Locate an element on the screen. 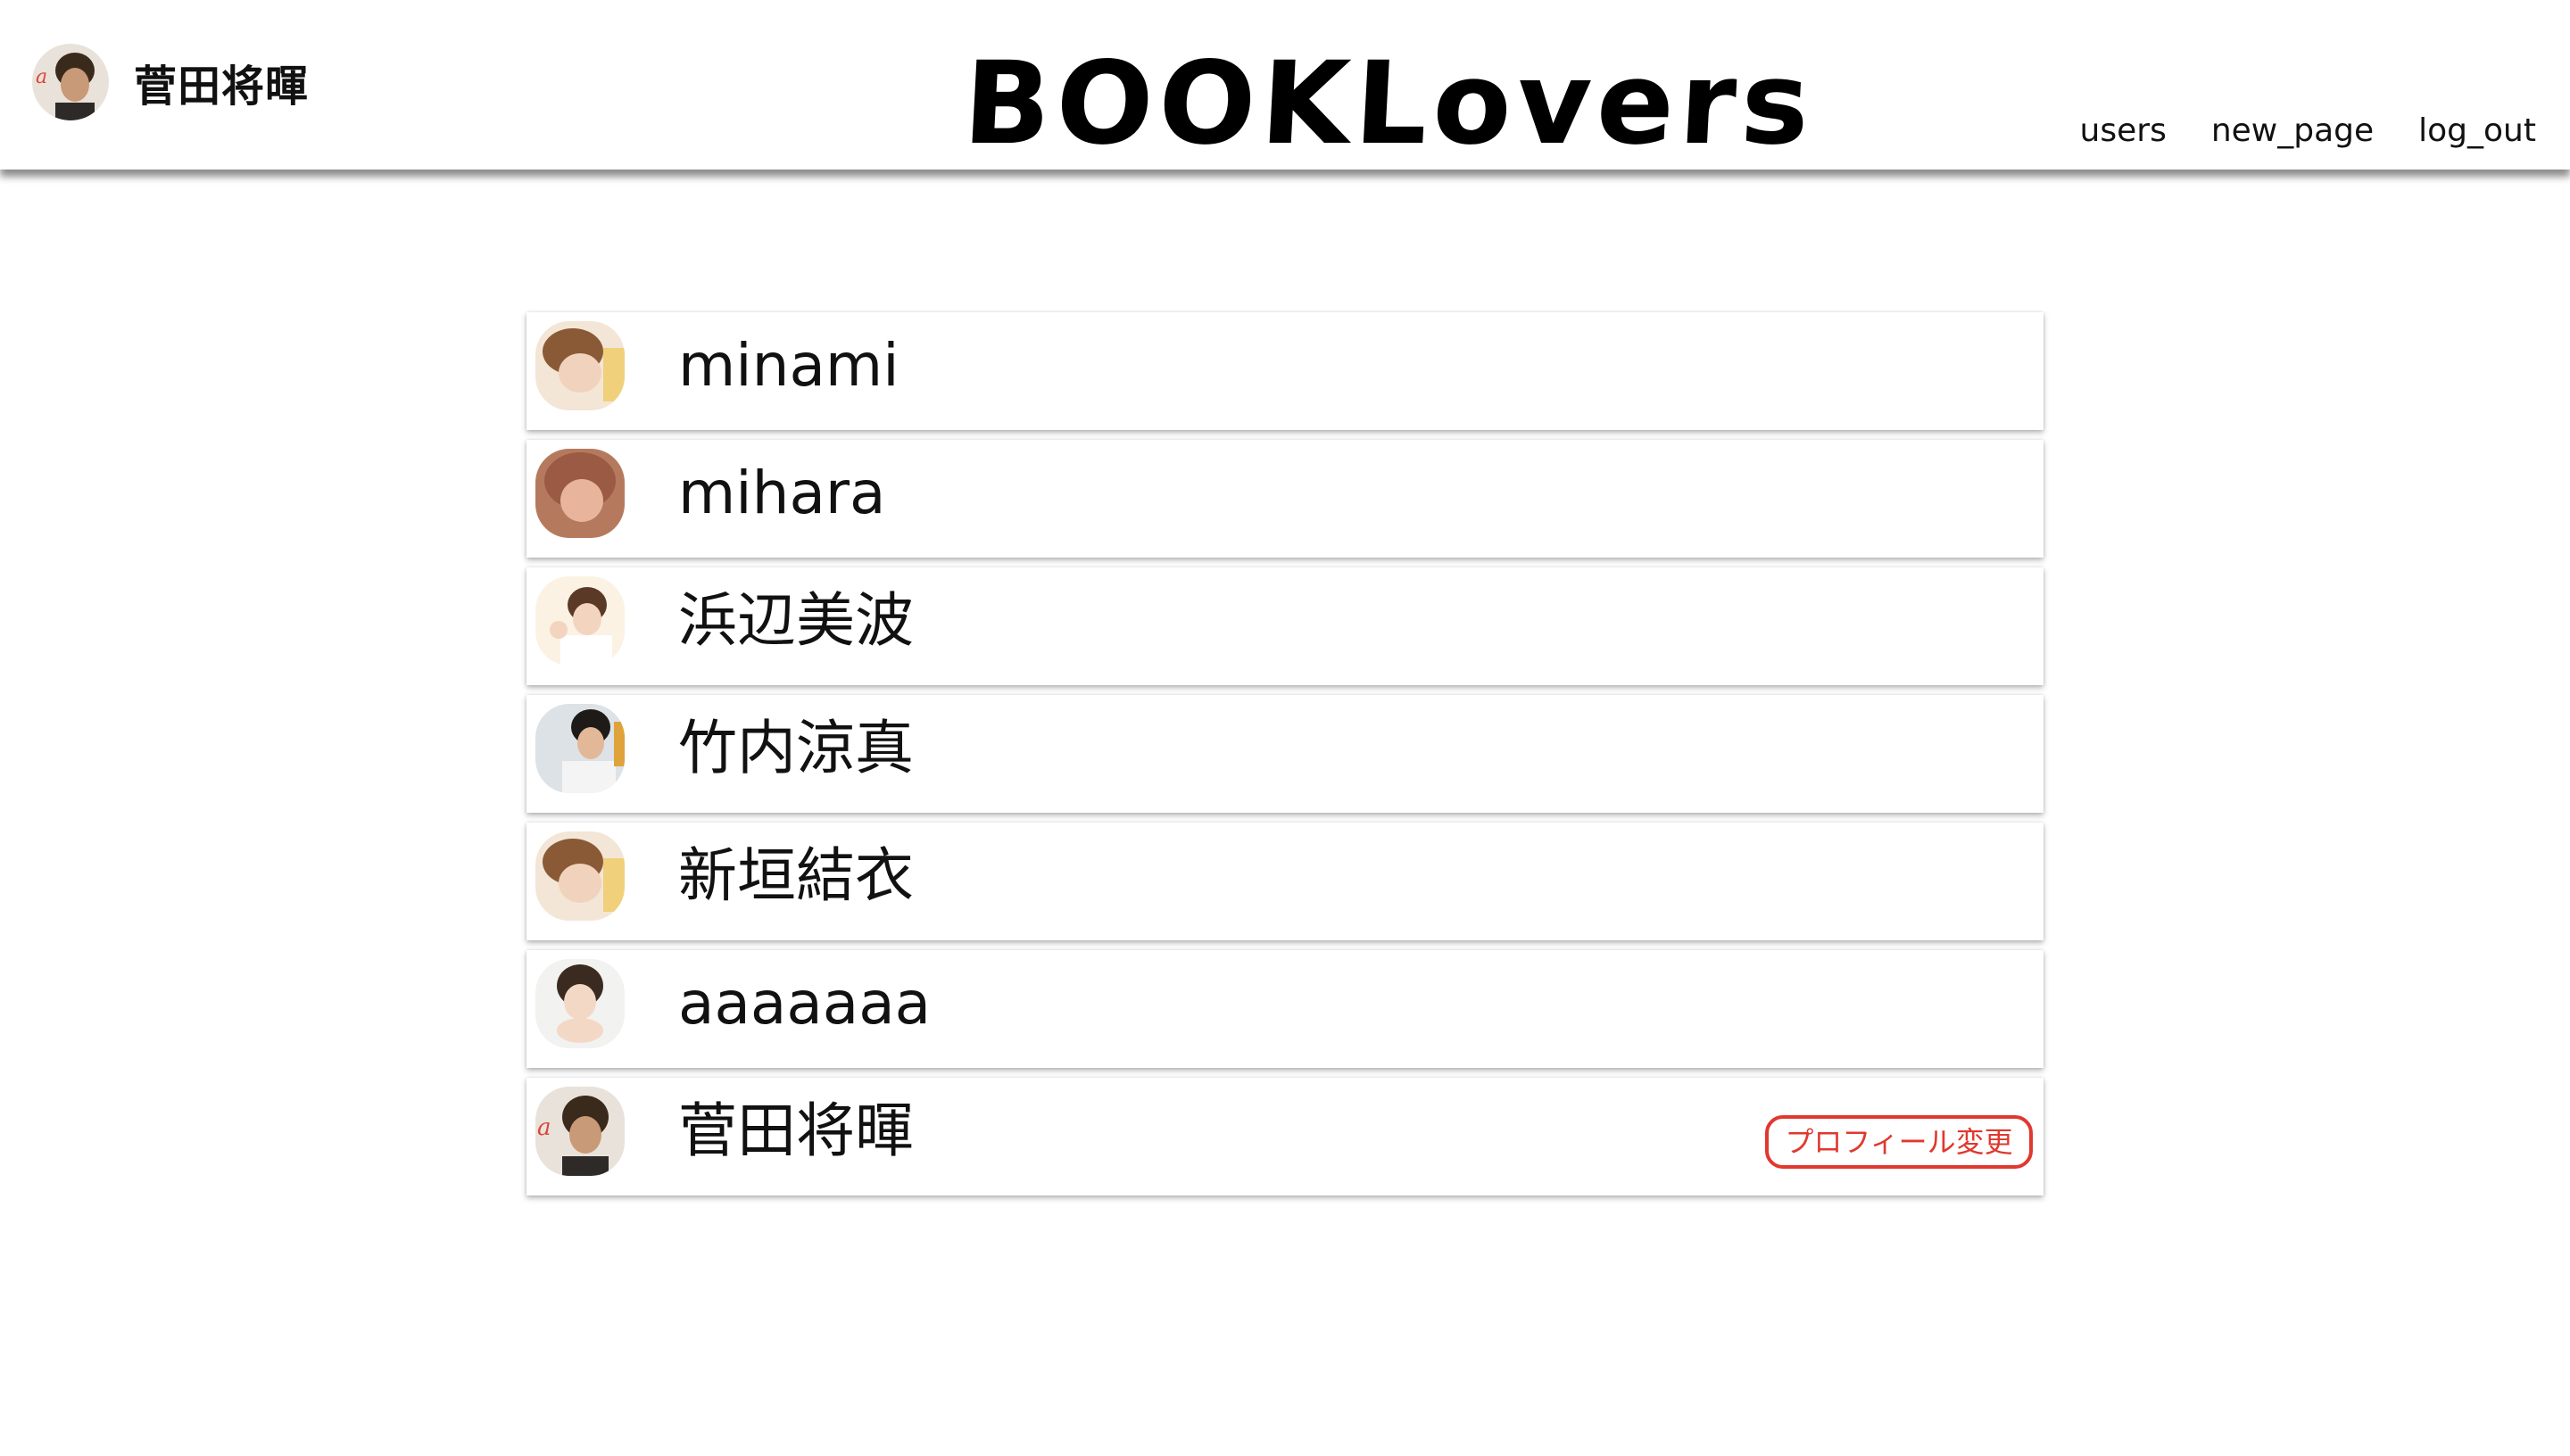  nav-log-out-link: log_out is located at coordinates (2477, 131).